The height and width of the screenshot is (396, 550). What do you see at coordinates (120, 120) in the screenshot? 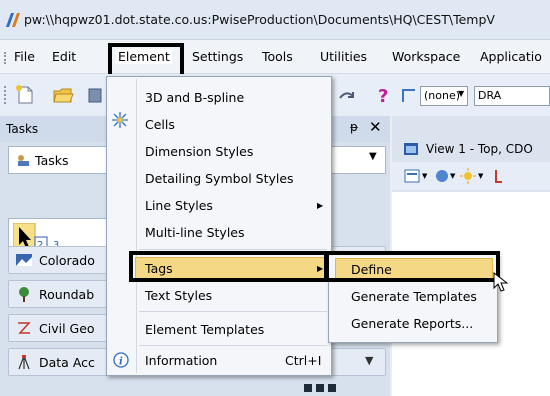
I see `cells-icon` at bounding box center [120, 120].